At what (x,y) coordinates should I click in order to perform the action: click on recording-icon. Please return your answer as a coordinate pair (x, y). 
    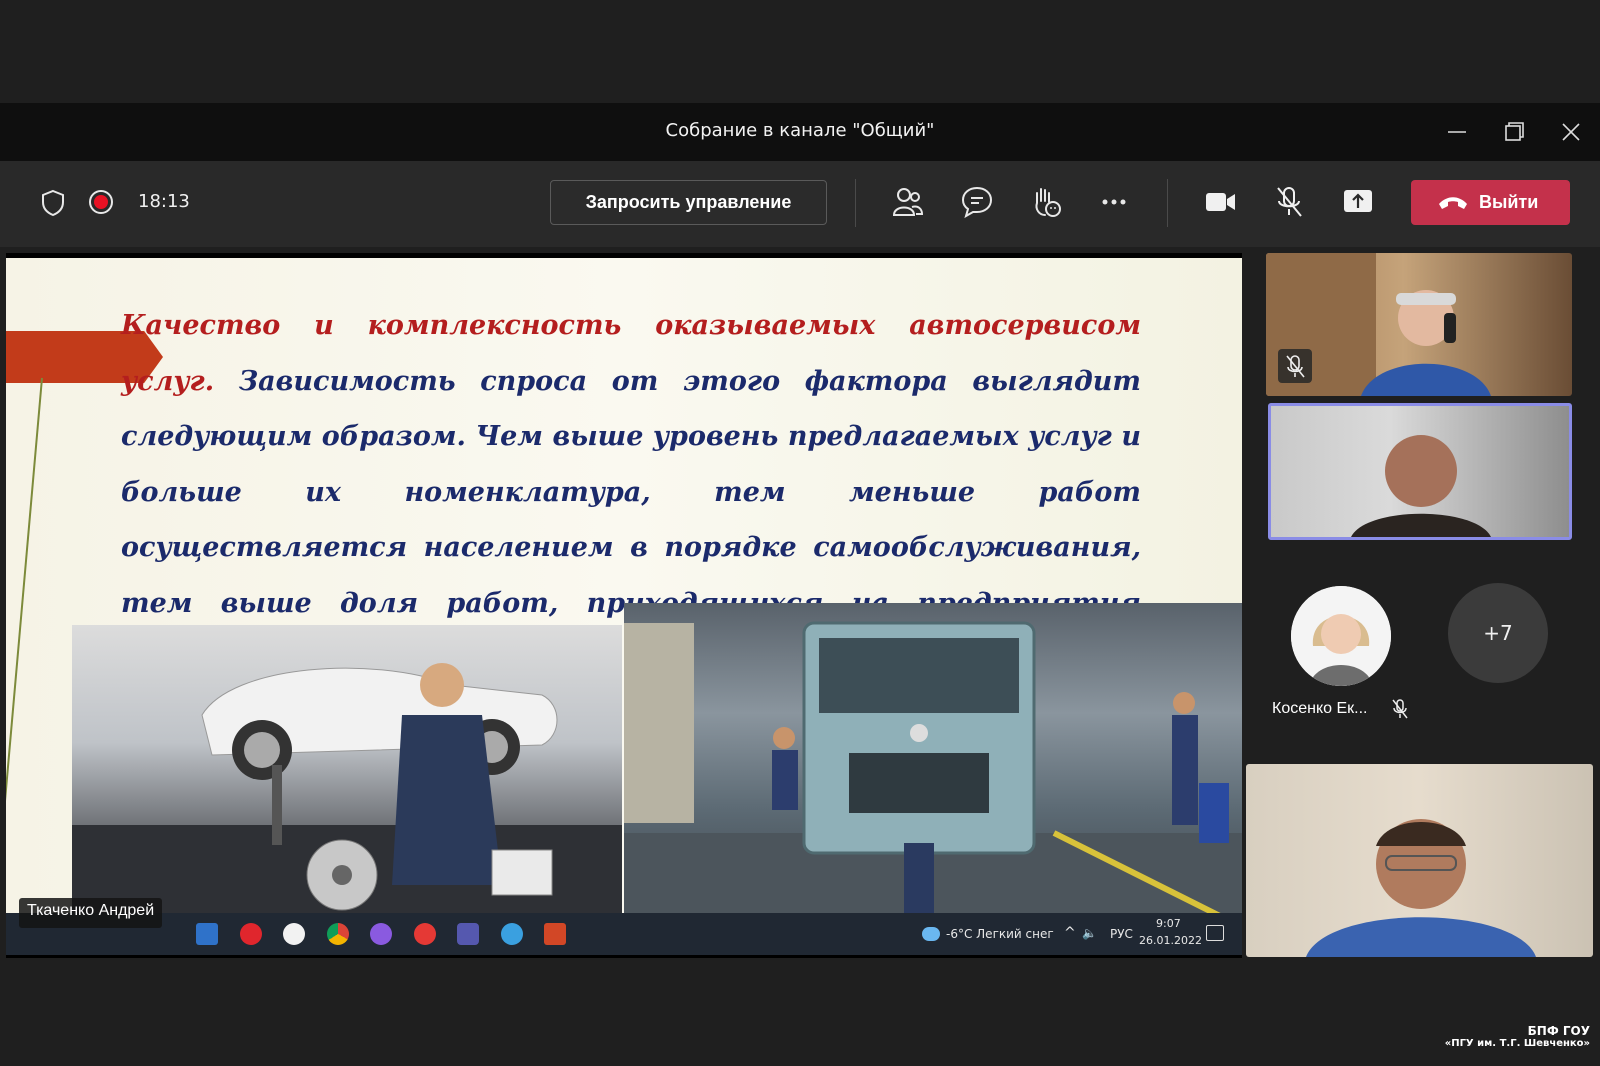
    Looking at the image, I should click on (101, 204).